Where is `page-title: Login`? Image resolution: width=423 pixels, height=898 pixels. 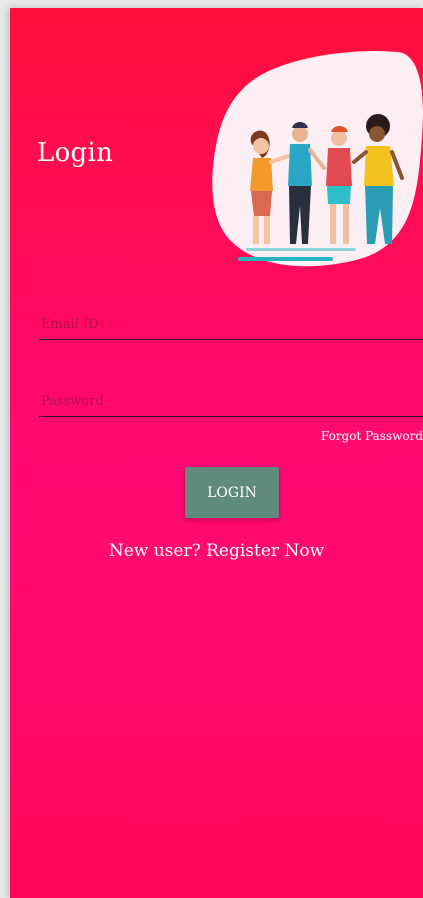
page-title: Login is located at coordinates (75, 153).